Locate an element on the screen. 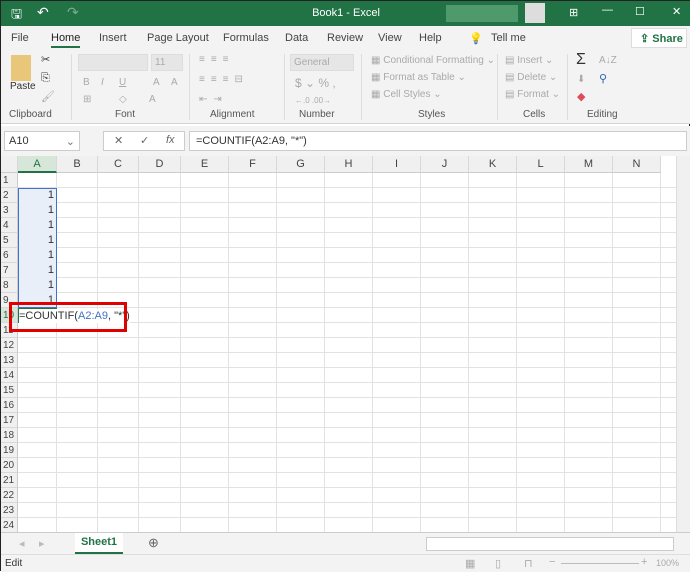 This screenshot has height=572, width=690. delete-cells-button: ▤ Delete ⌄ is located at coordinates (531, 77).